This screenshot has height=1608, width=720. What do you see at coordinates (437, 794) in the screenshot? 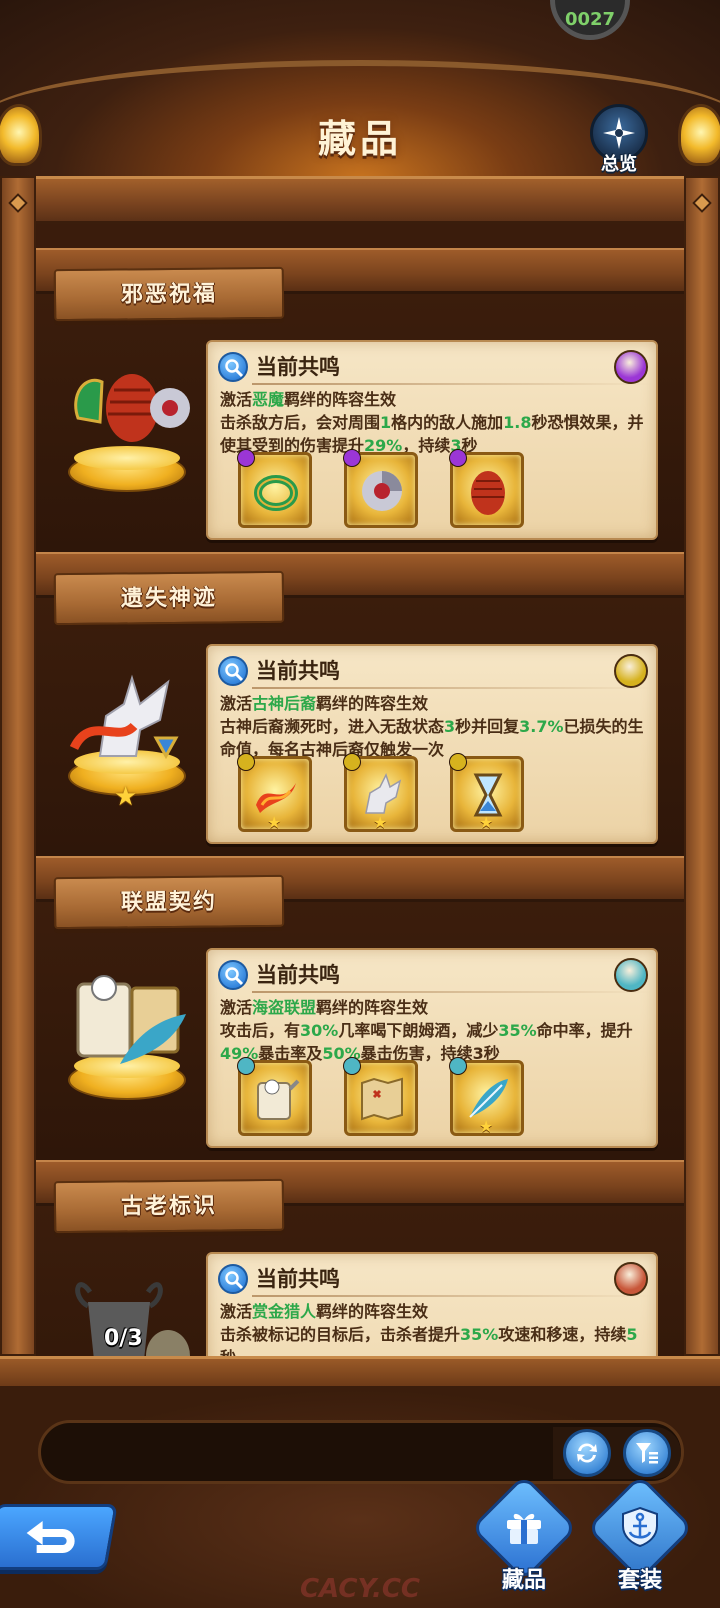
I see `collection-items-row: ★ ★ ★` at bounding box center [437, 794].